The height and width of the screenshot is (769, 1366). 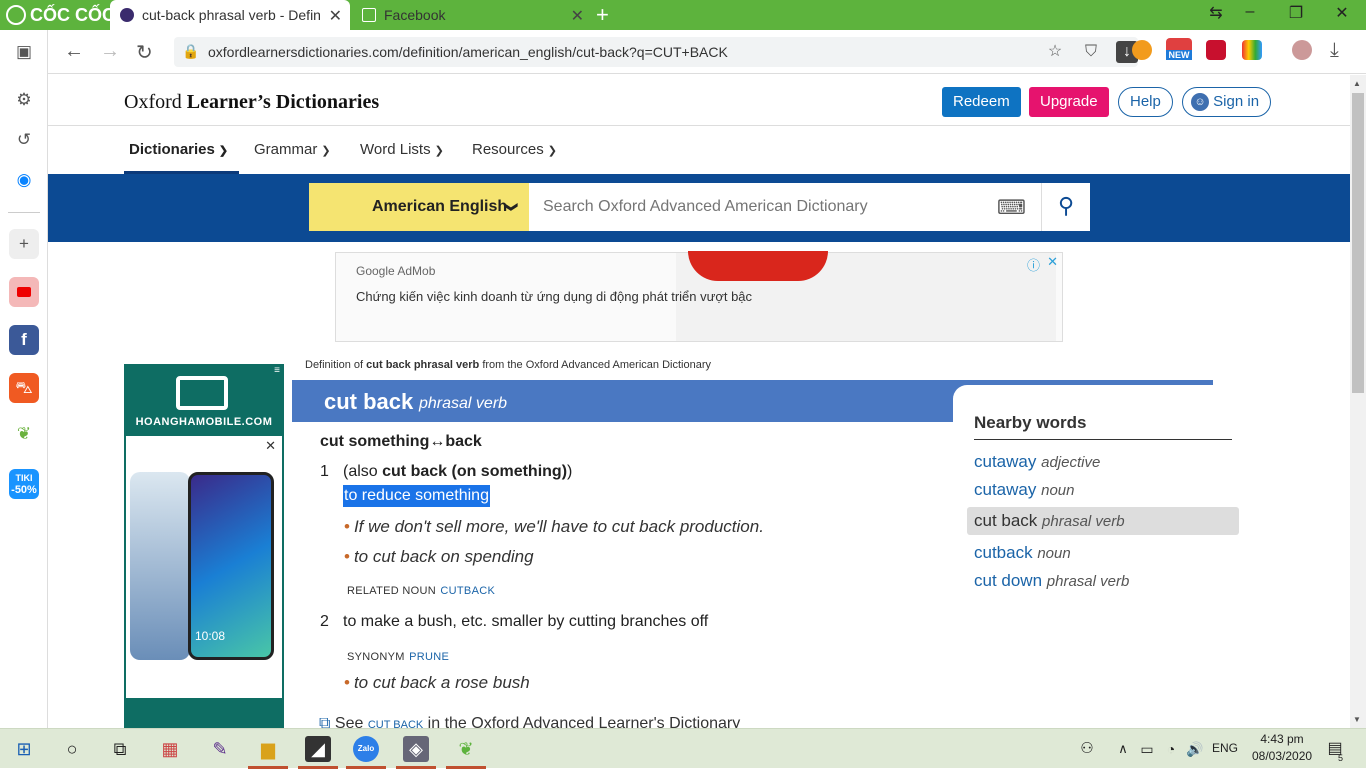 What do you see at coordinates (324, 471) in the screenshot?
I see `sense-number: 1` at bounding box center [324, 471].